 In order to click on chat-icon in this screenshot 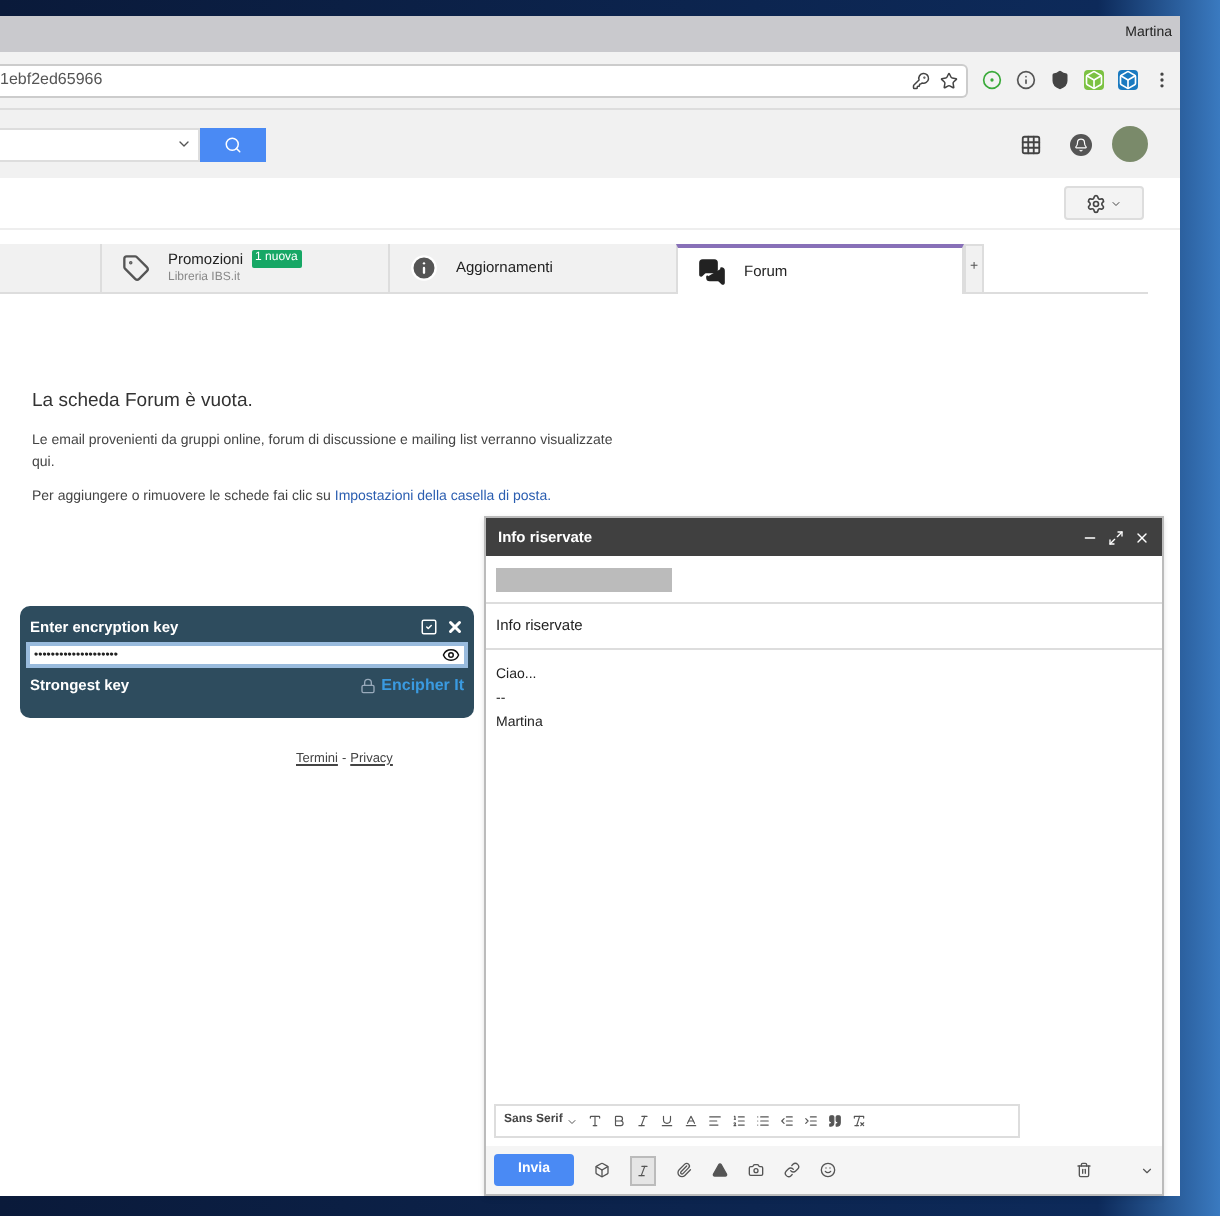, I will do `click(712, 271)`.